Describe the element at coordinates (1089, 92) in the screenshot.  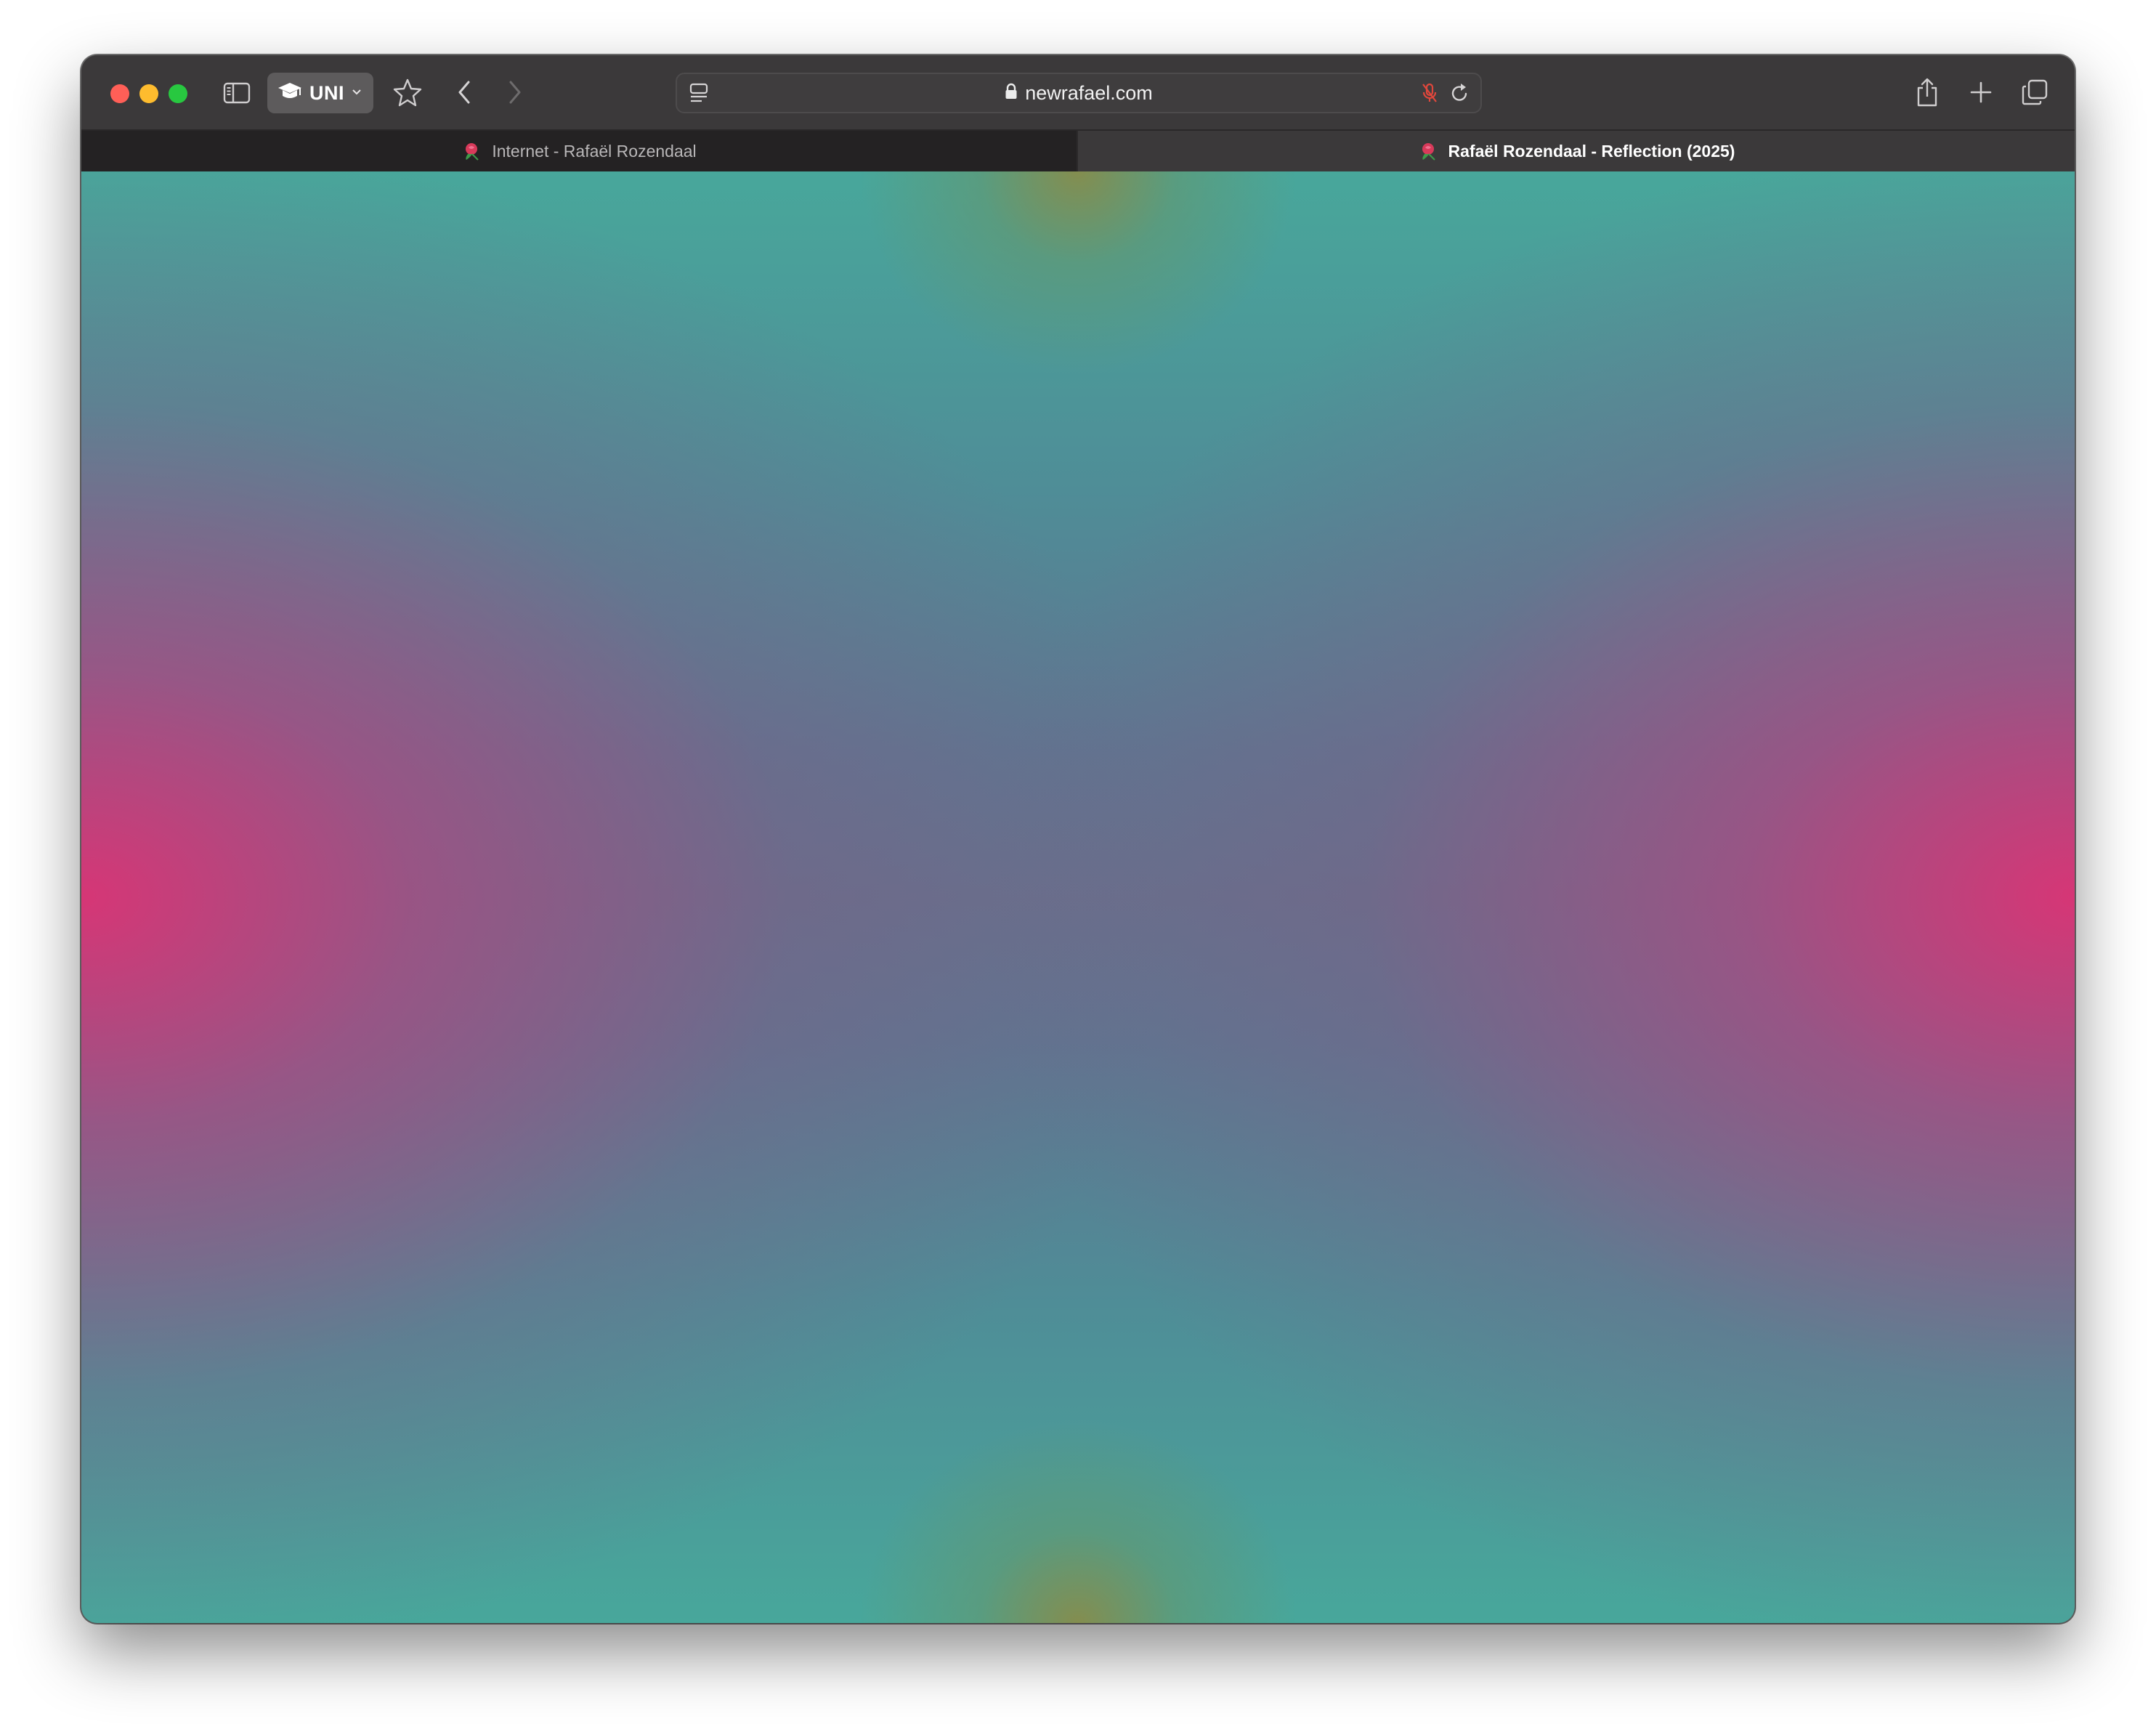
I see `url-text: newrafael.com` at that location.